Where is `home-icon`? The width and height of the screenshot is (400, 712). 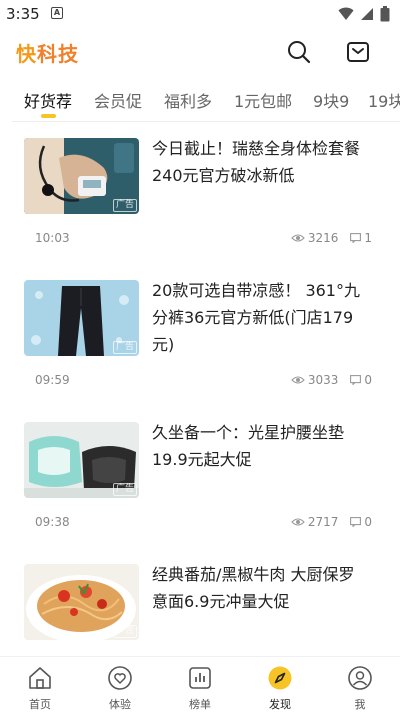 home-icon is located at coordinates (40, 678).